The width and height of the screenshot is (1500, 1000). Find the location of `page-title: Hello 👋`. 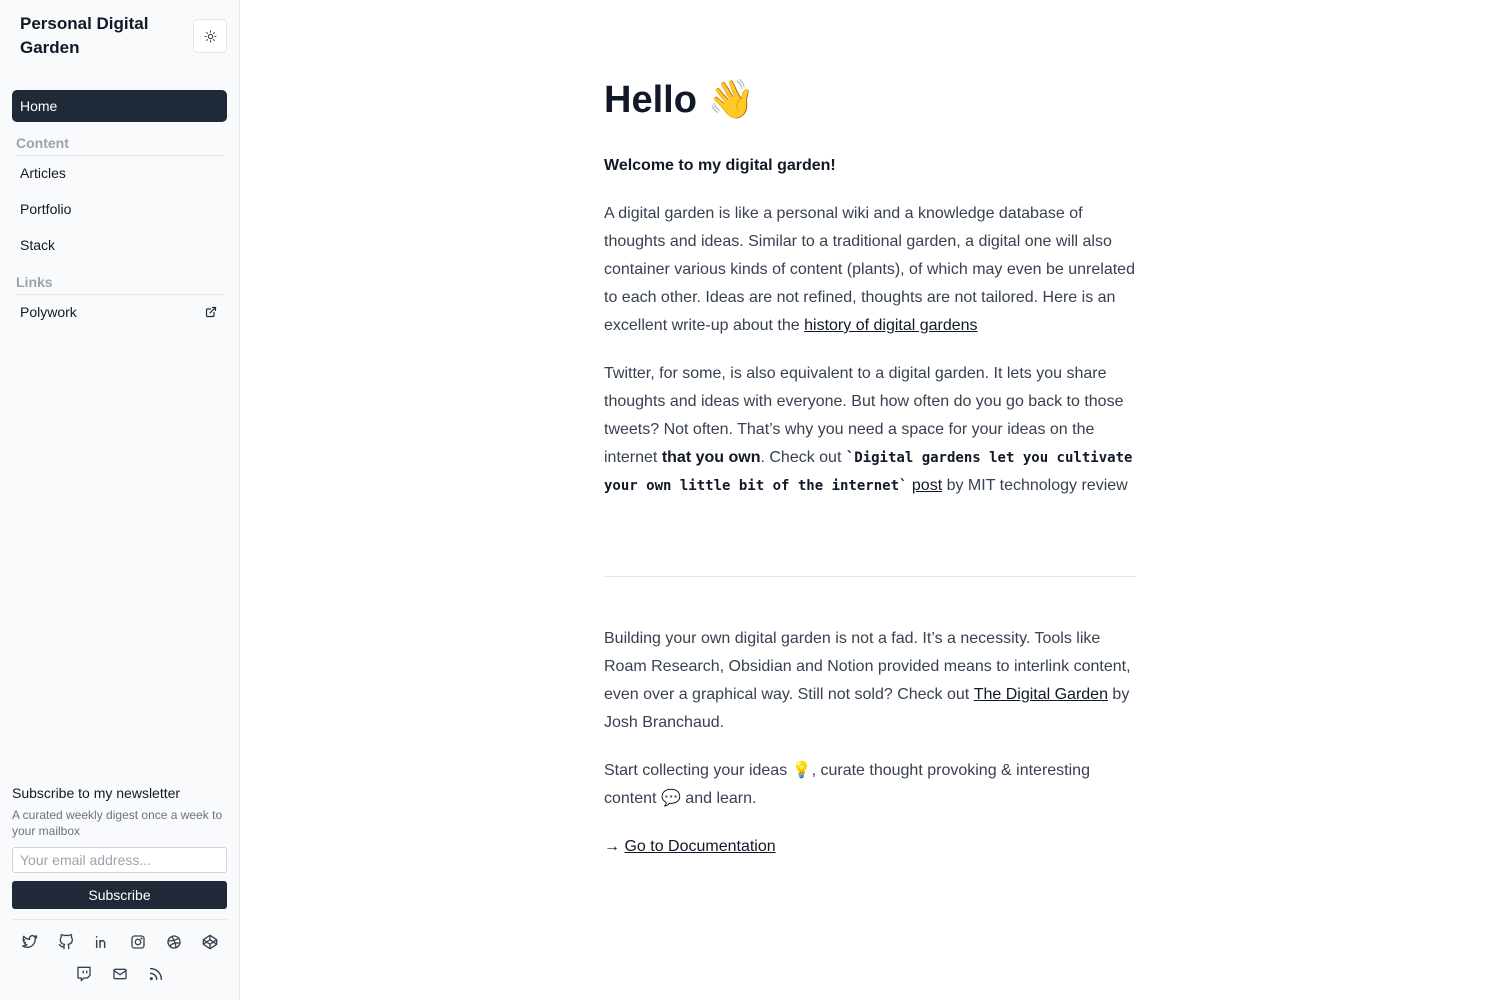

page-title: Hello 👋 is located at coordinates (679, 100).